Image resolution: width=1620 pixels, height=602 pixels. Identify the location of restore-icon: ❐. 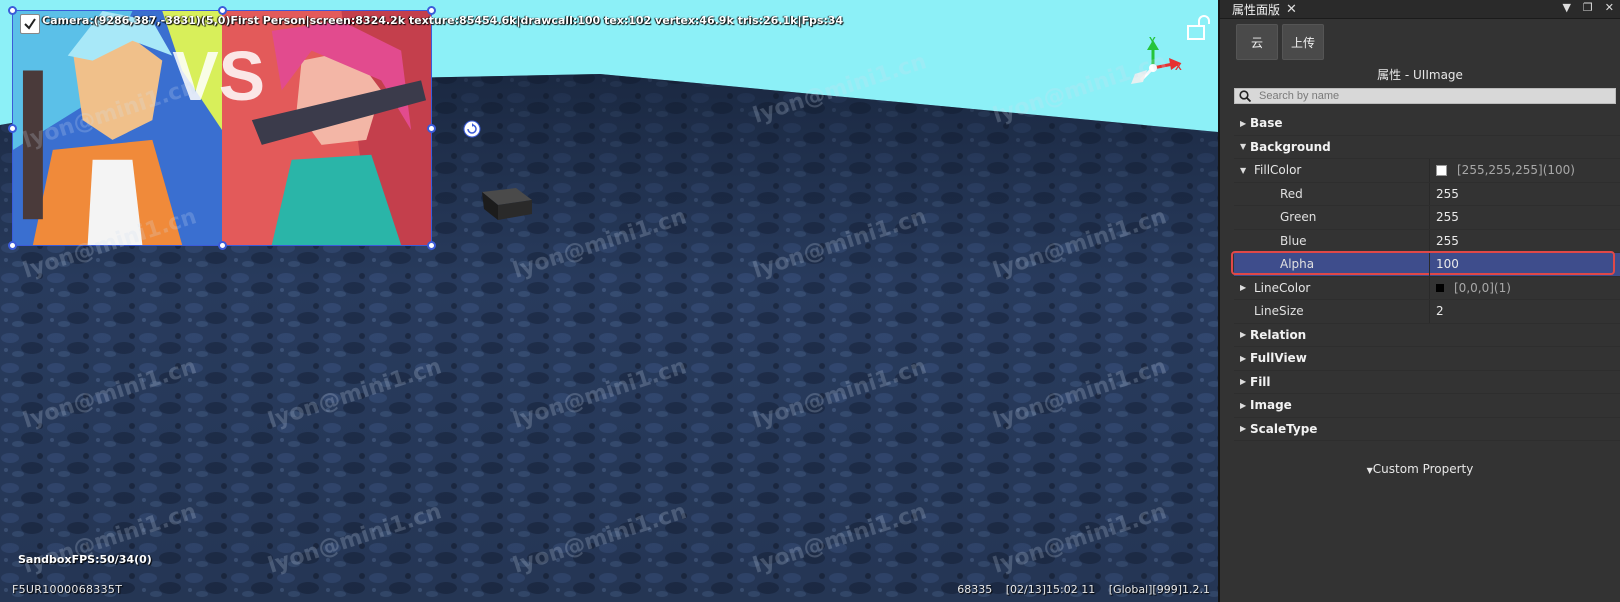
(1588, 7).